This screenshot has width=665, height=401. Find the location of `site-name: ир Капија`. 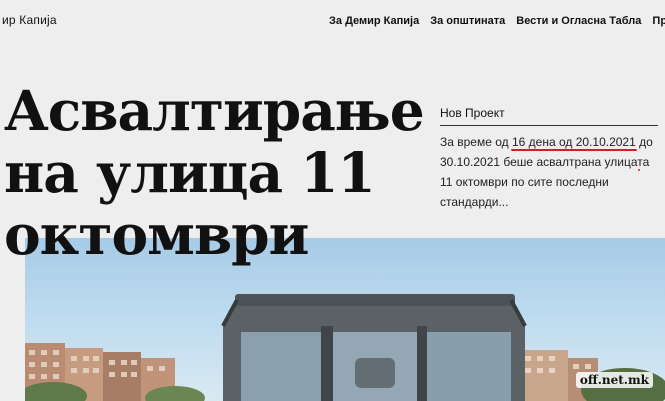

site-name: ир Капија is located at coordinates (29, 20).